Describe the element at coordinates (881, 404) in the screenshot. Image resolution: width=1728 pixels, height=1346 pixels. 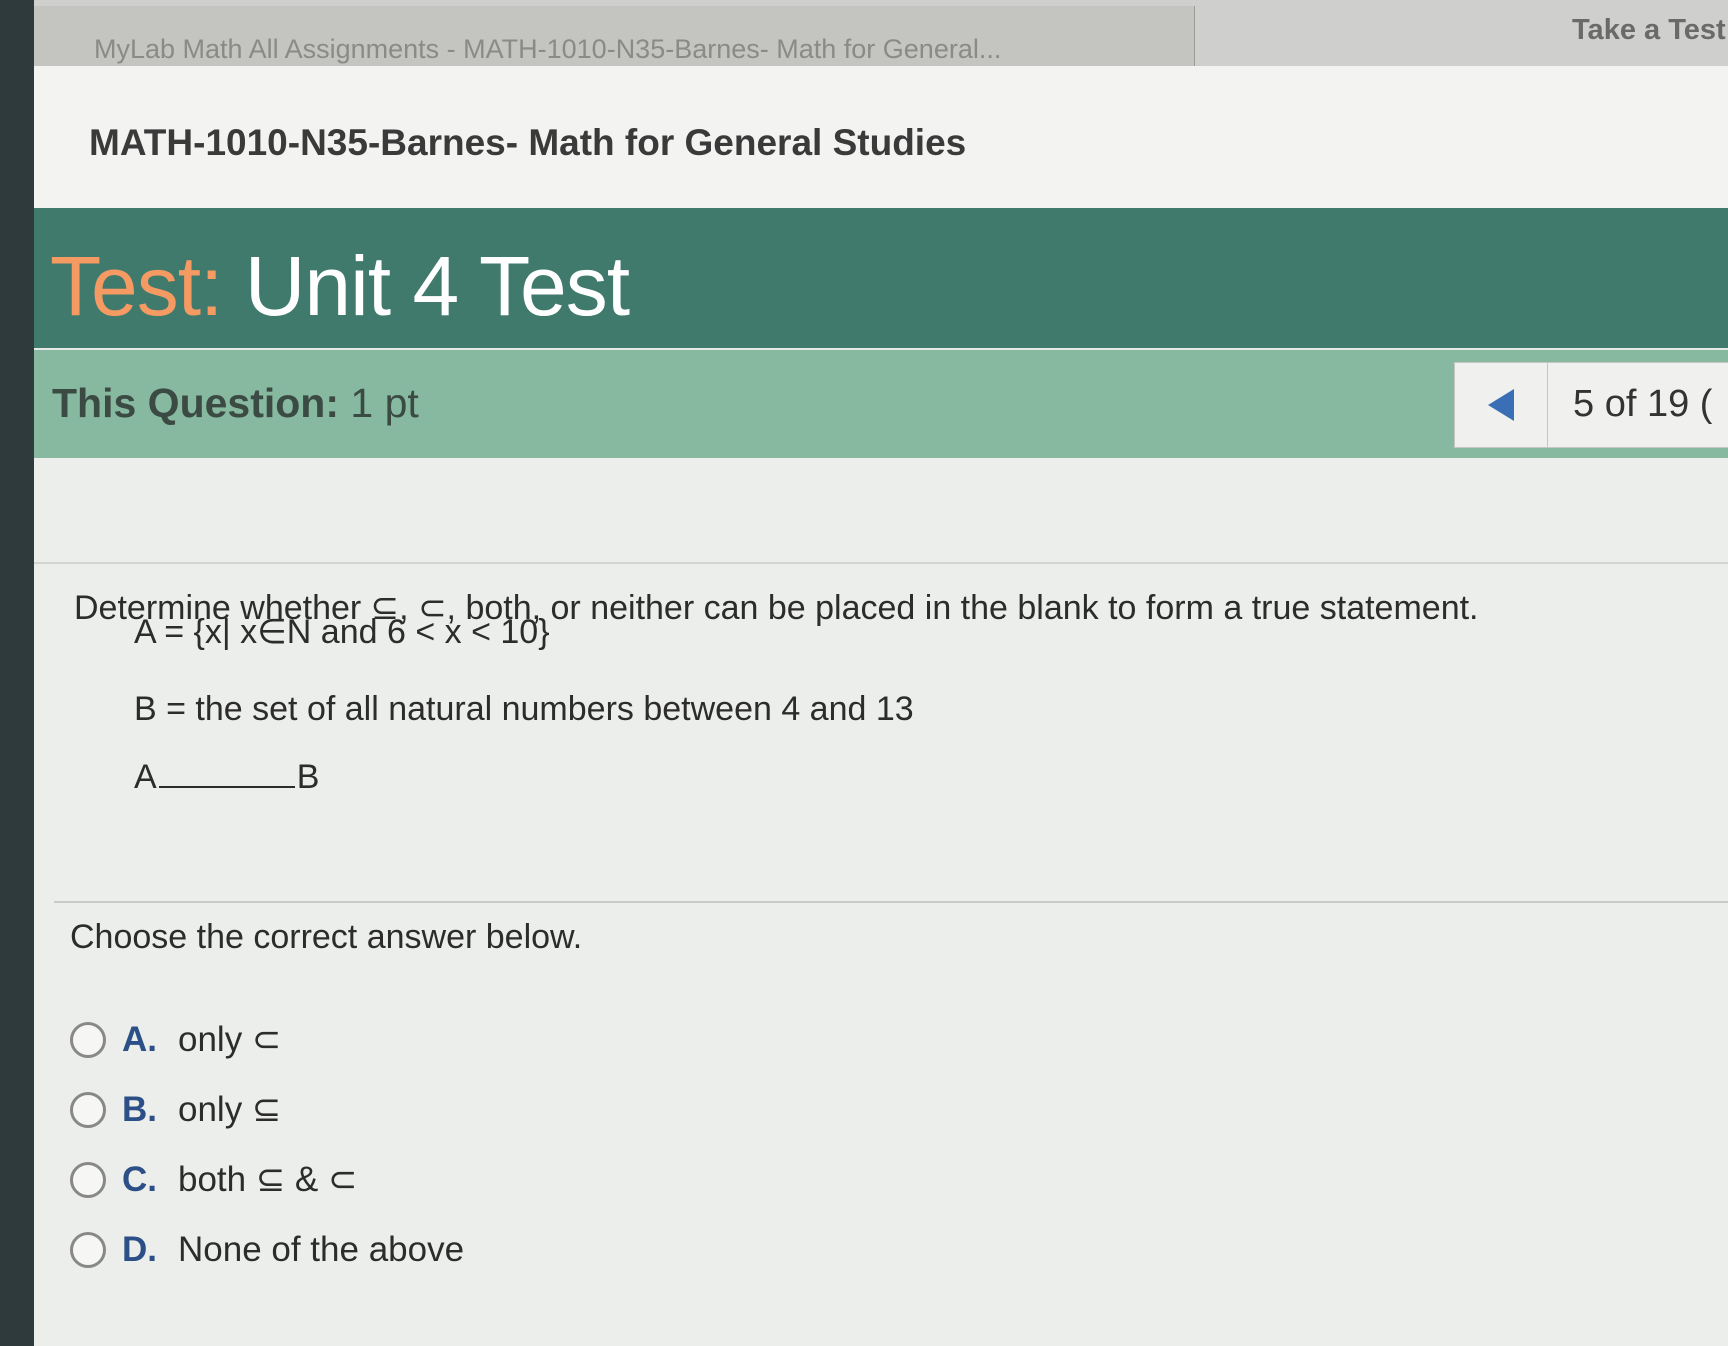
I see `question-bar: This Question: 1 pt 5 of 19 (` at that location.